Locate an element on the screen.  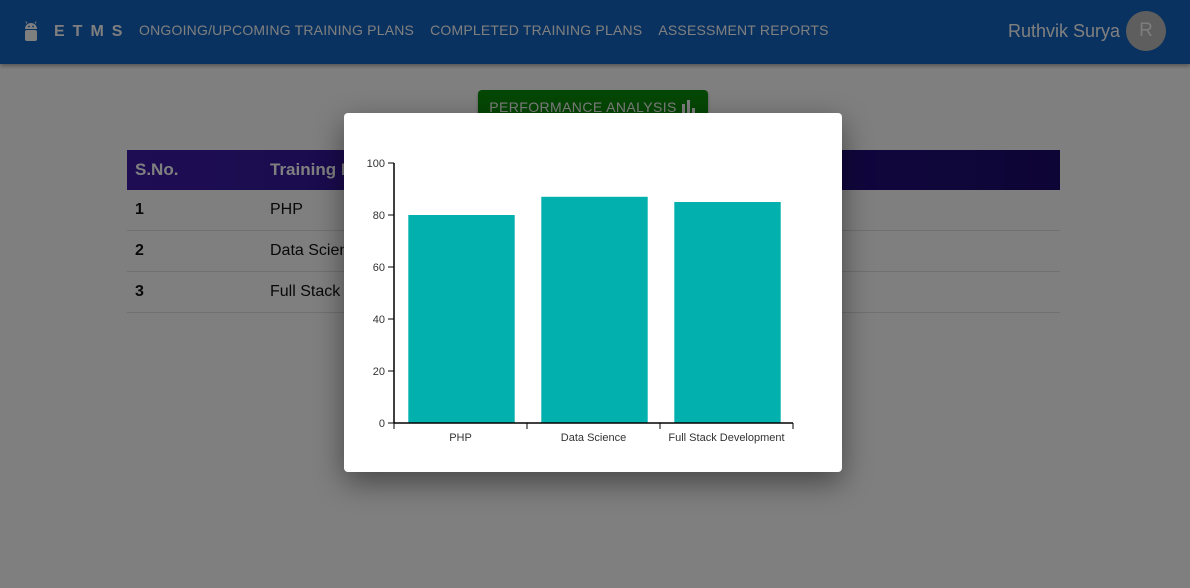
y-tick-label: 60 is located at coordinates (379, 268).